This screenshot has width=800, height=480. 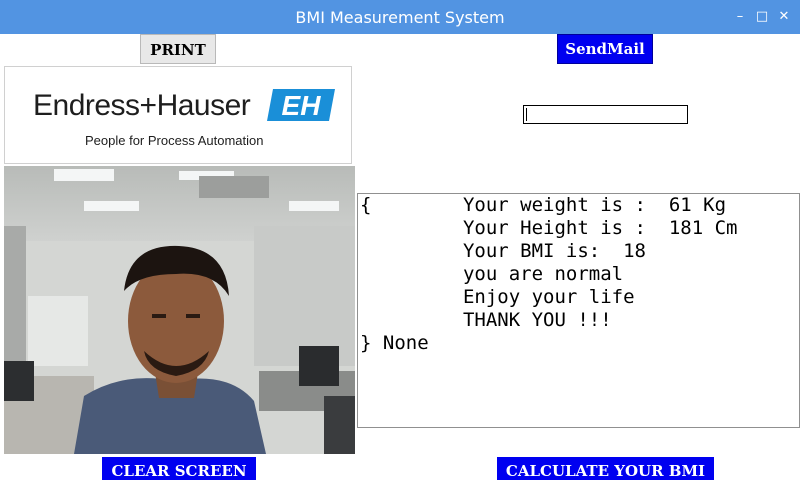 What do you see at coordinates (492, 274) in the screenshot?
I see `output-line: you are normal` at bounding box center [492, 274].